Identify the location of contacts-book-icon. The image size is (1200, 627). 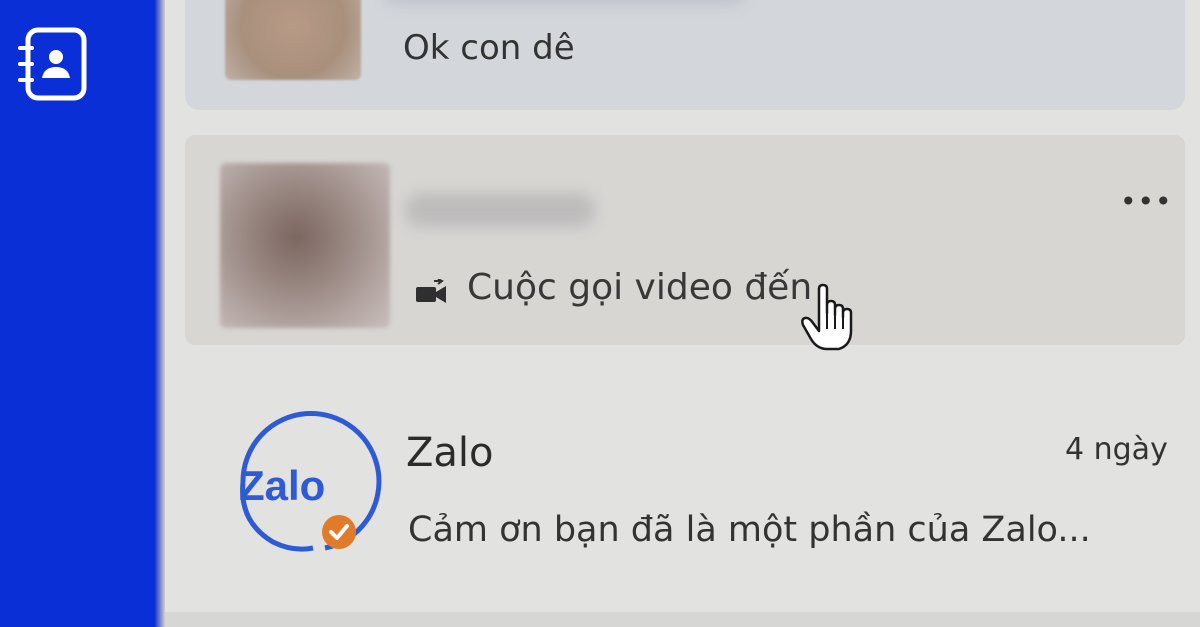
(52, 64).